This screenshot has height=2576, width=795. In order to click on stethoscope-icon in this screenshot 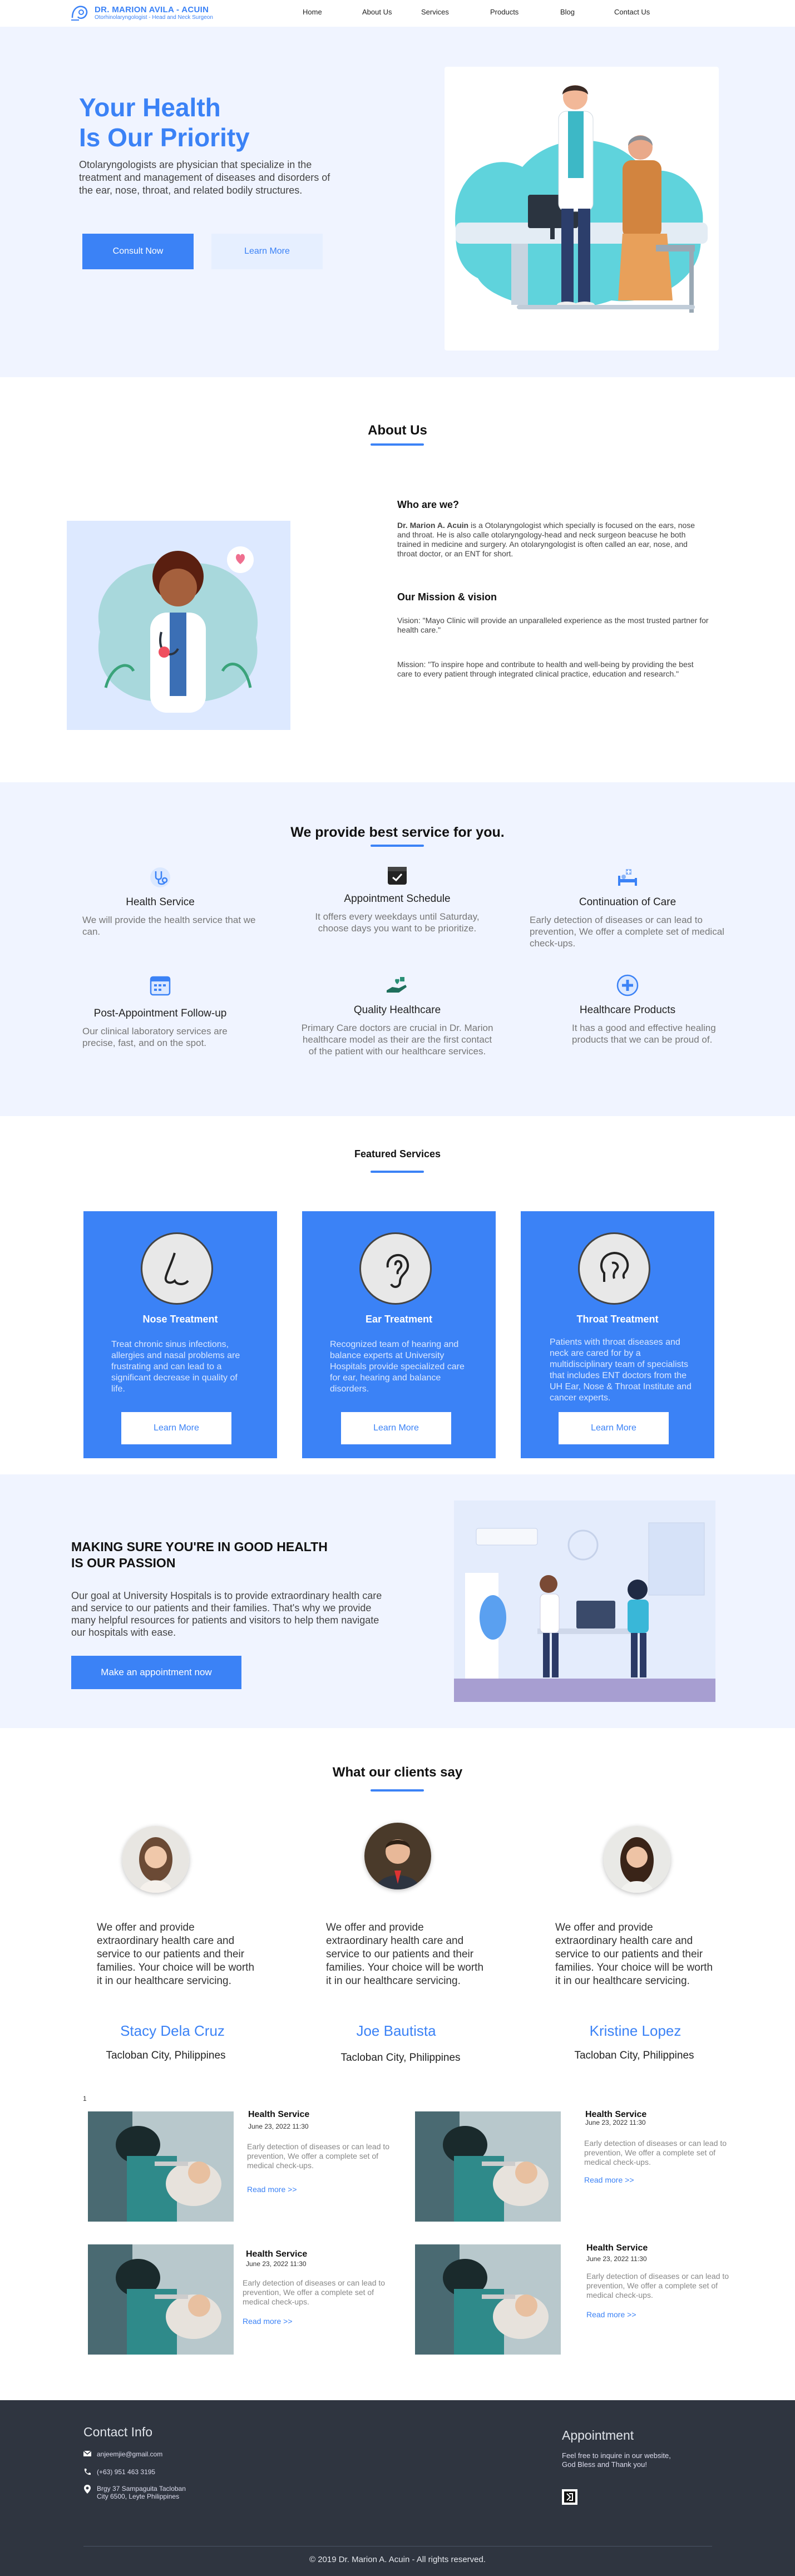, I will do `click(160, 877)`.